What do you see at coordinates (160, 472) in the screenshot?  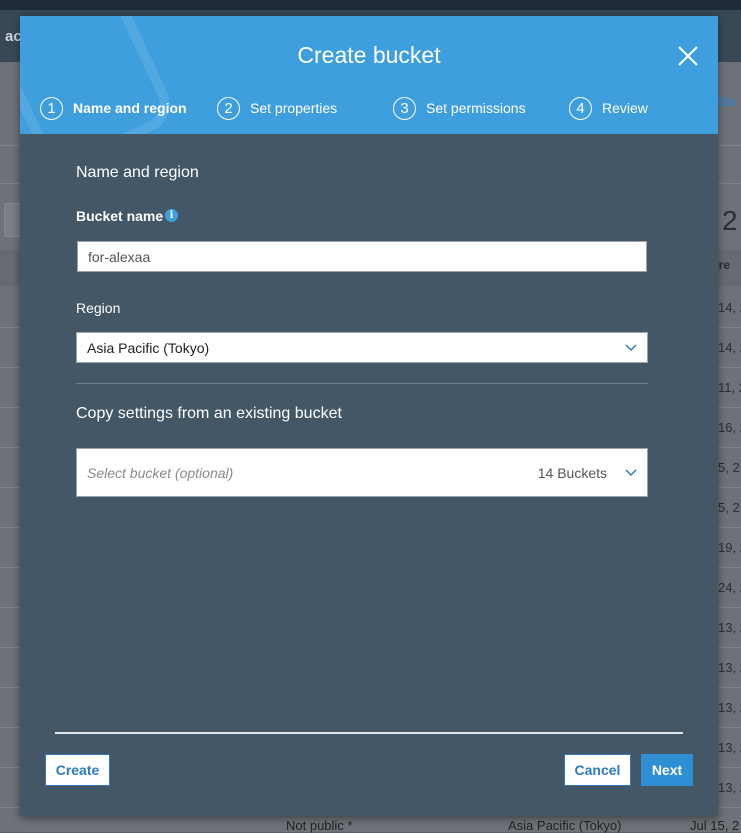 I see `copy-bucket-placeholder: Select bucket (optional)` at bounding box center [160, 472].